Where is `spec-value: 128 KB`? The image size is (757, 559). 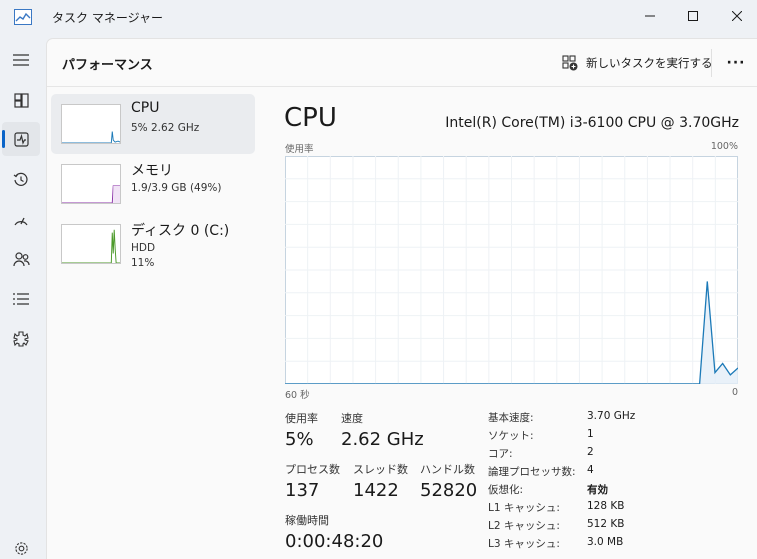 spec-value: 128 KB is located at coordinates (606, 506).